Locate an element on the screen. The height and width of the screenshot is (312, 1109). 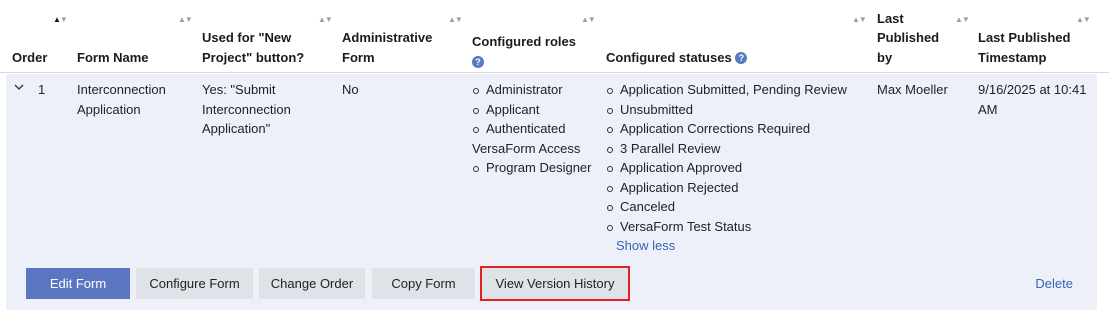
status-item: Application Rejected is located at coordinates (738, 188).